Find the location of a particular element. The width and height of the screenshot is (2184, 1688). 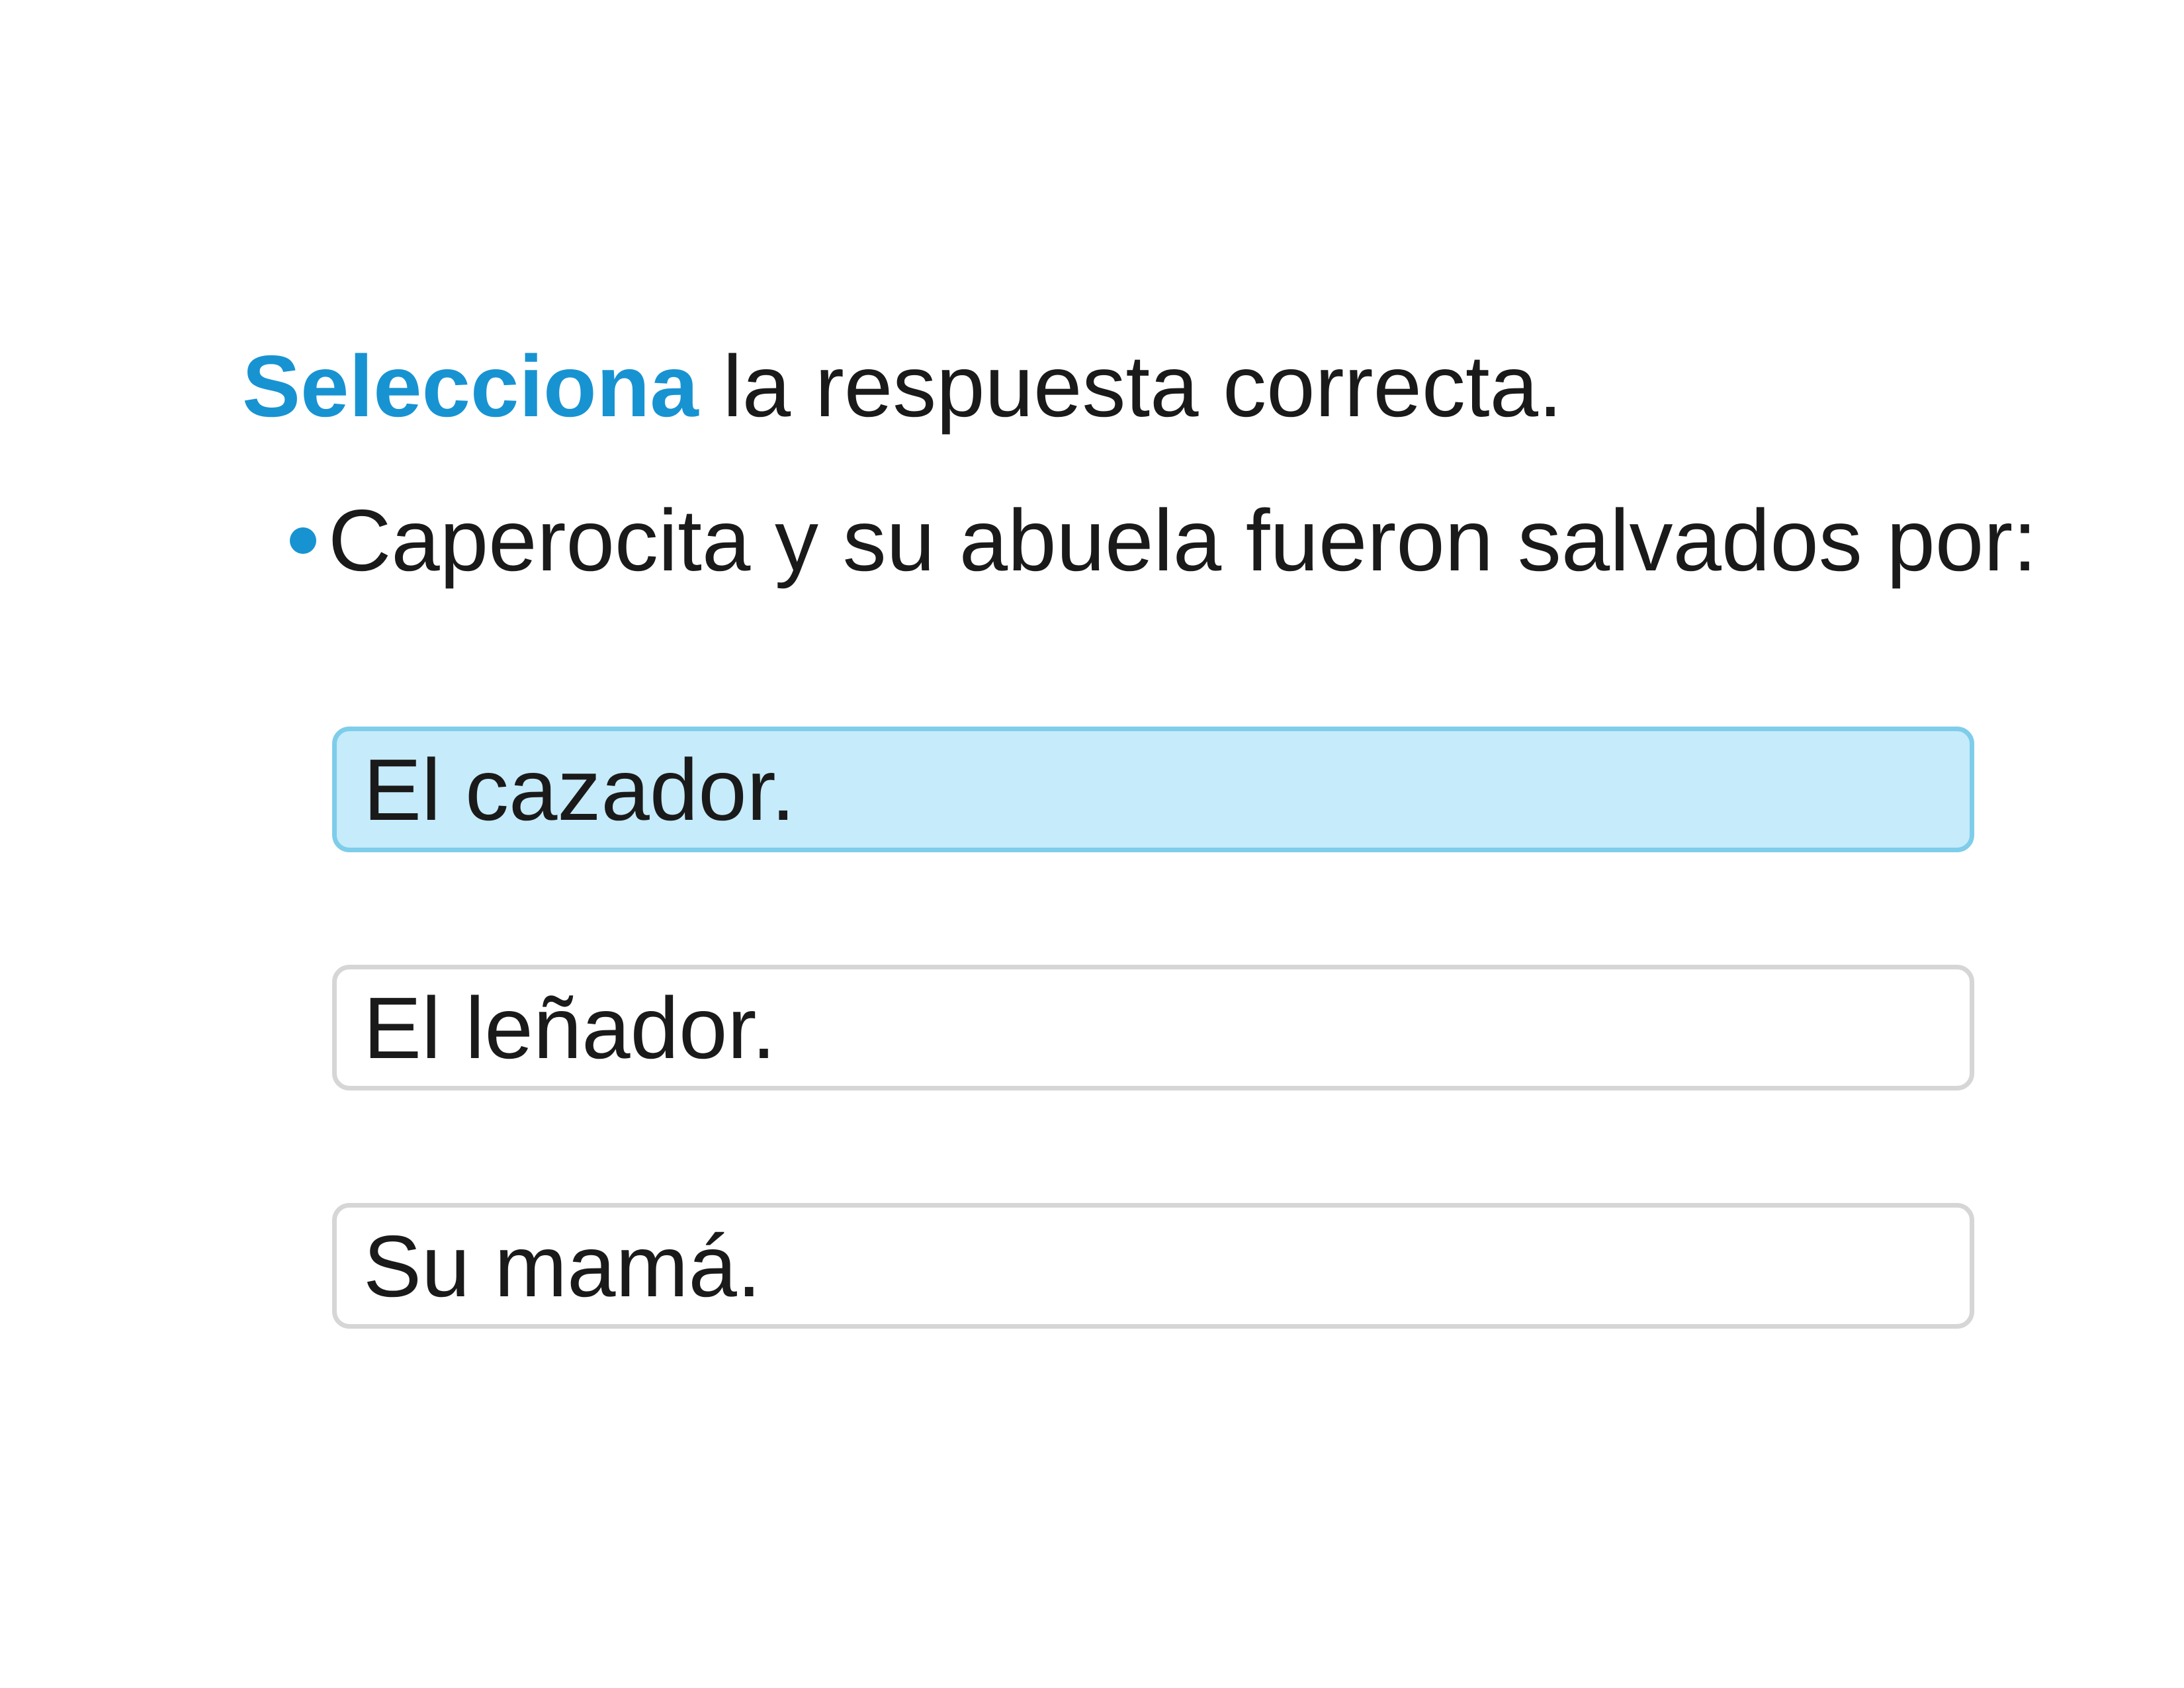

answer-option-label: Su mamá. is located at coordinates (562, 1266).